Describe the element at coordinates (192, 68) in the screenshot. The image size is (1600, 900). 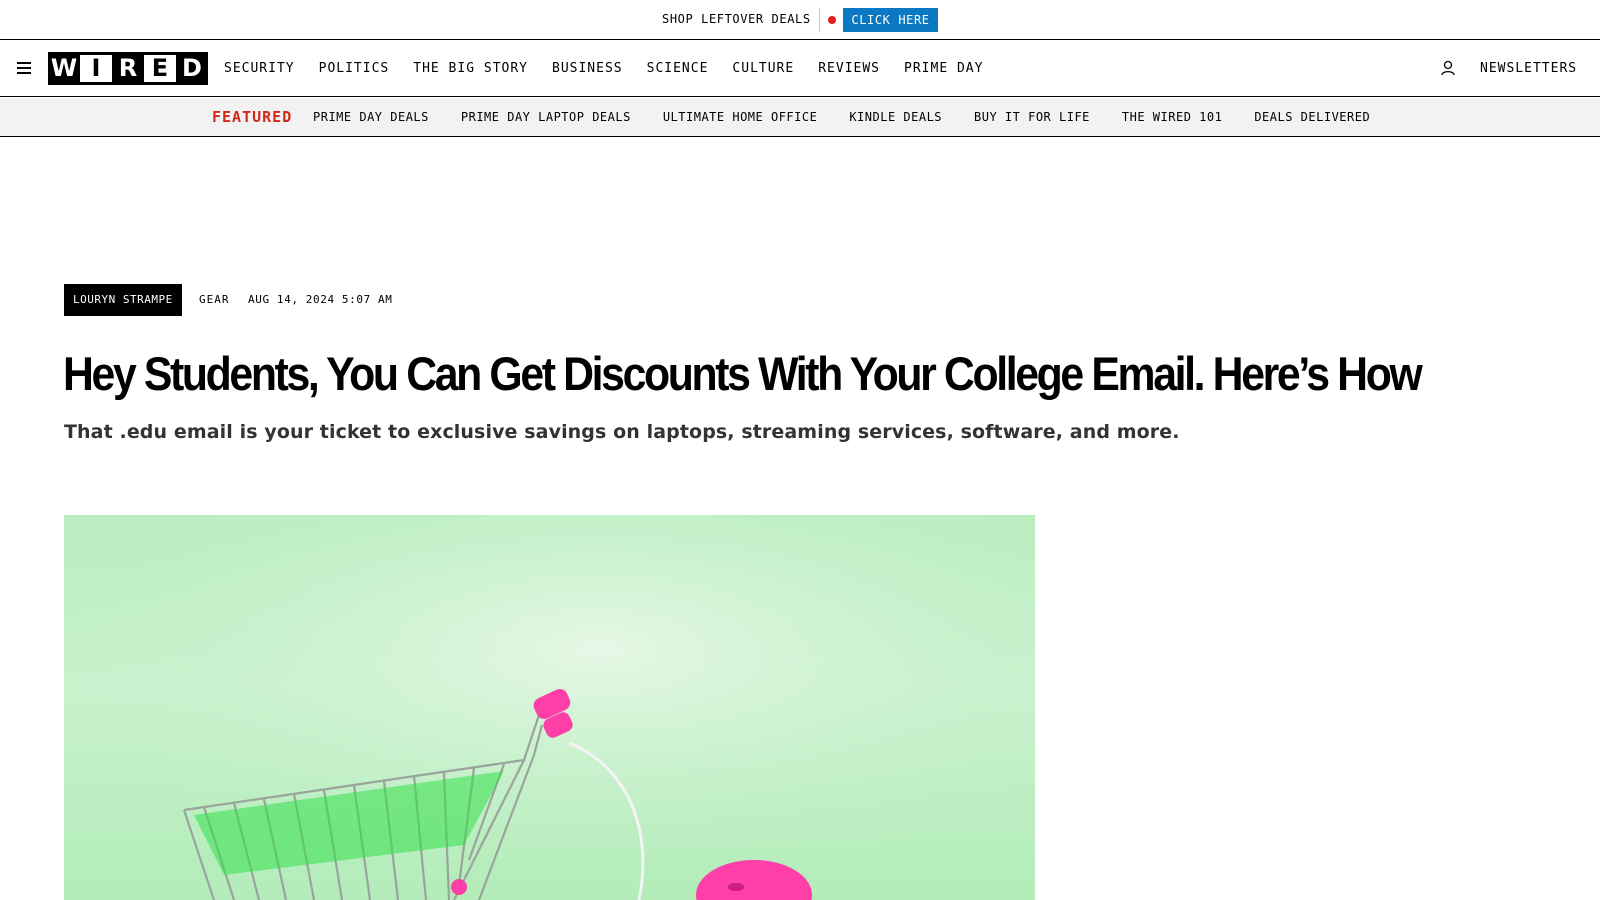
I see `logo-letter: D` at that location.